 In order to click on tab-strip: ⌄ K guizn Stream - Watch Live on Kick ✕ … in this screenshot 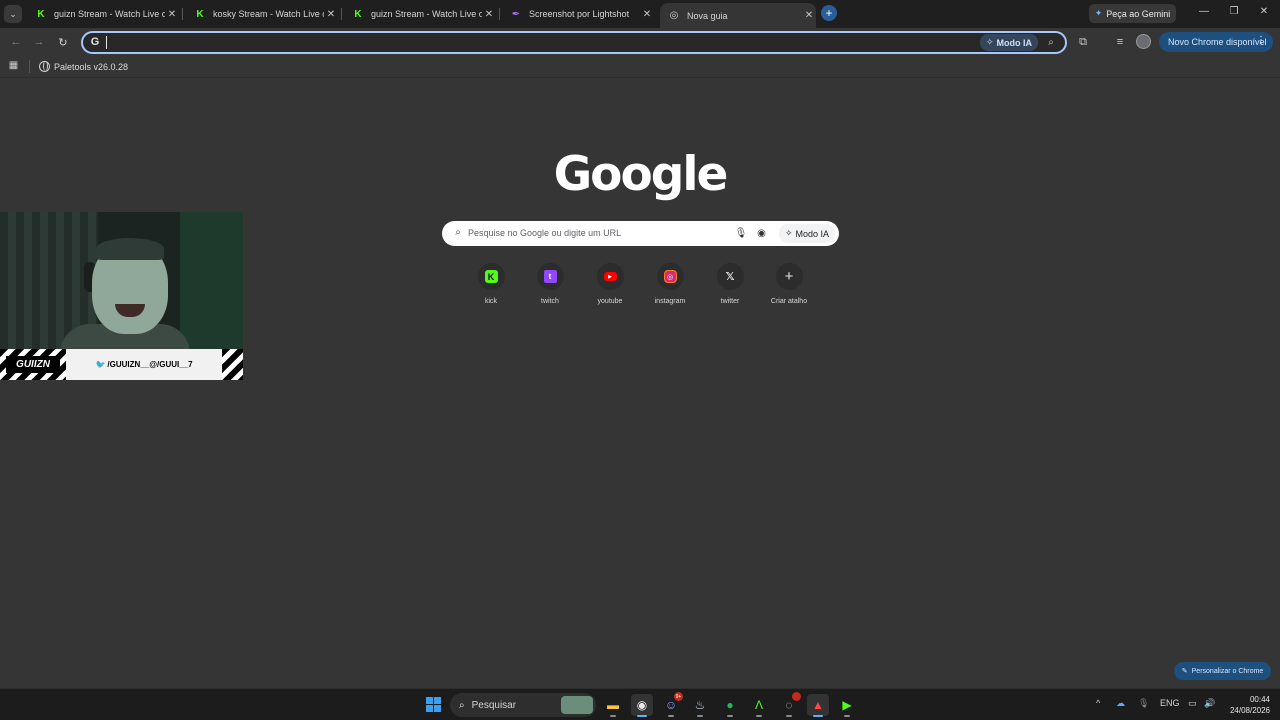, I will do `click(640, 14)`.